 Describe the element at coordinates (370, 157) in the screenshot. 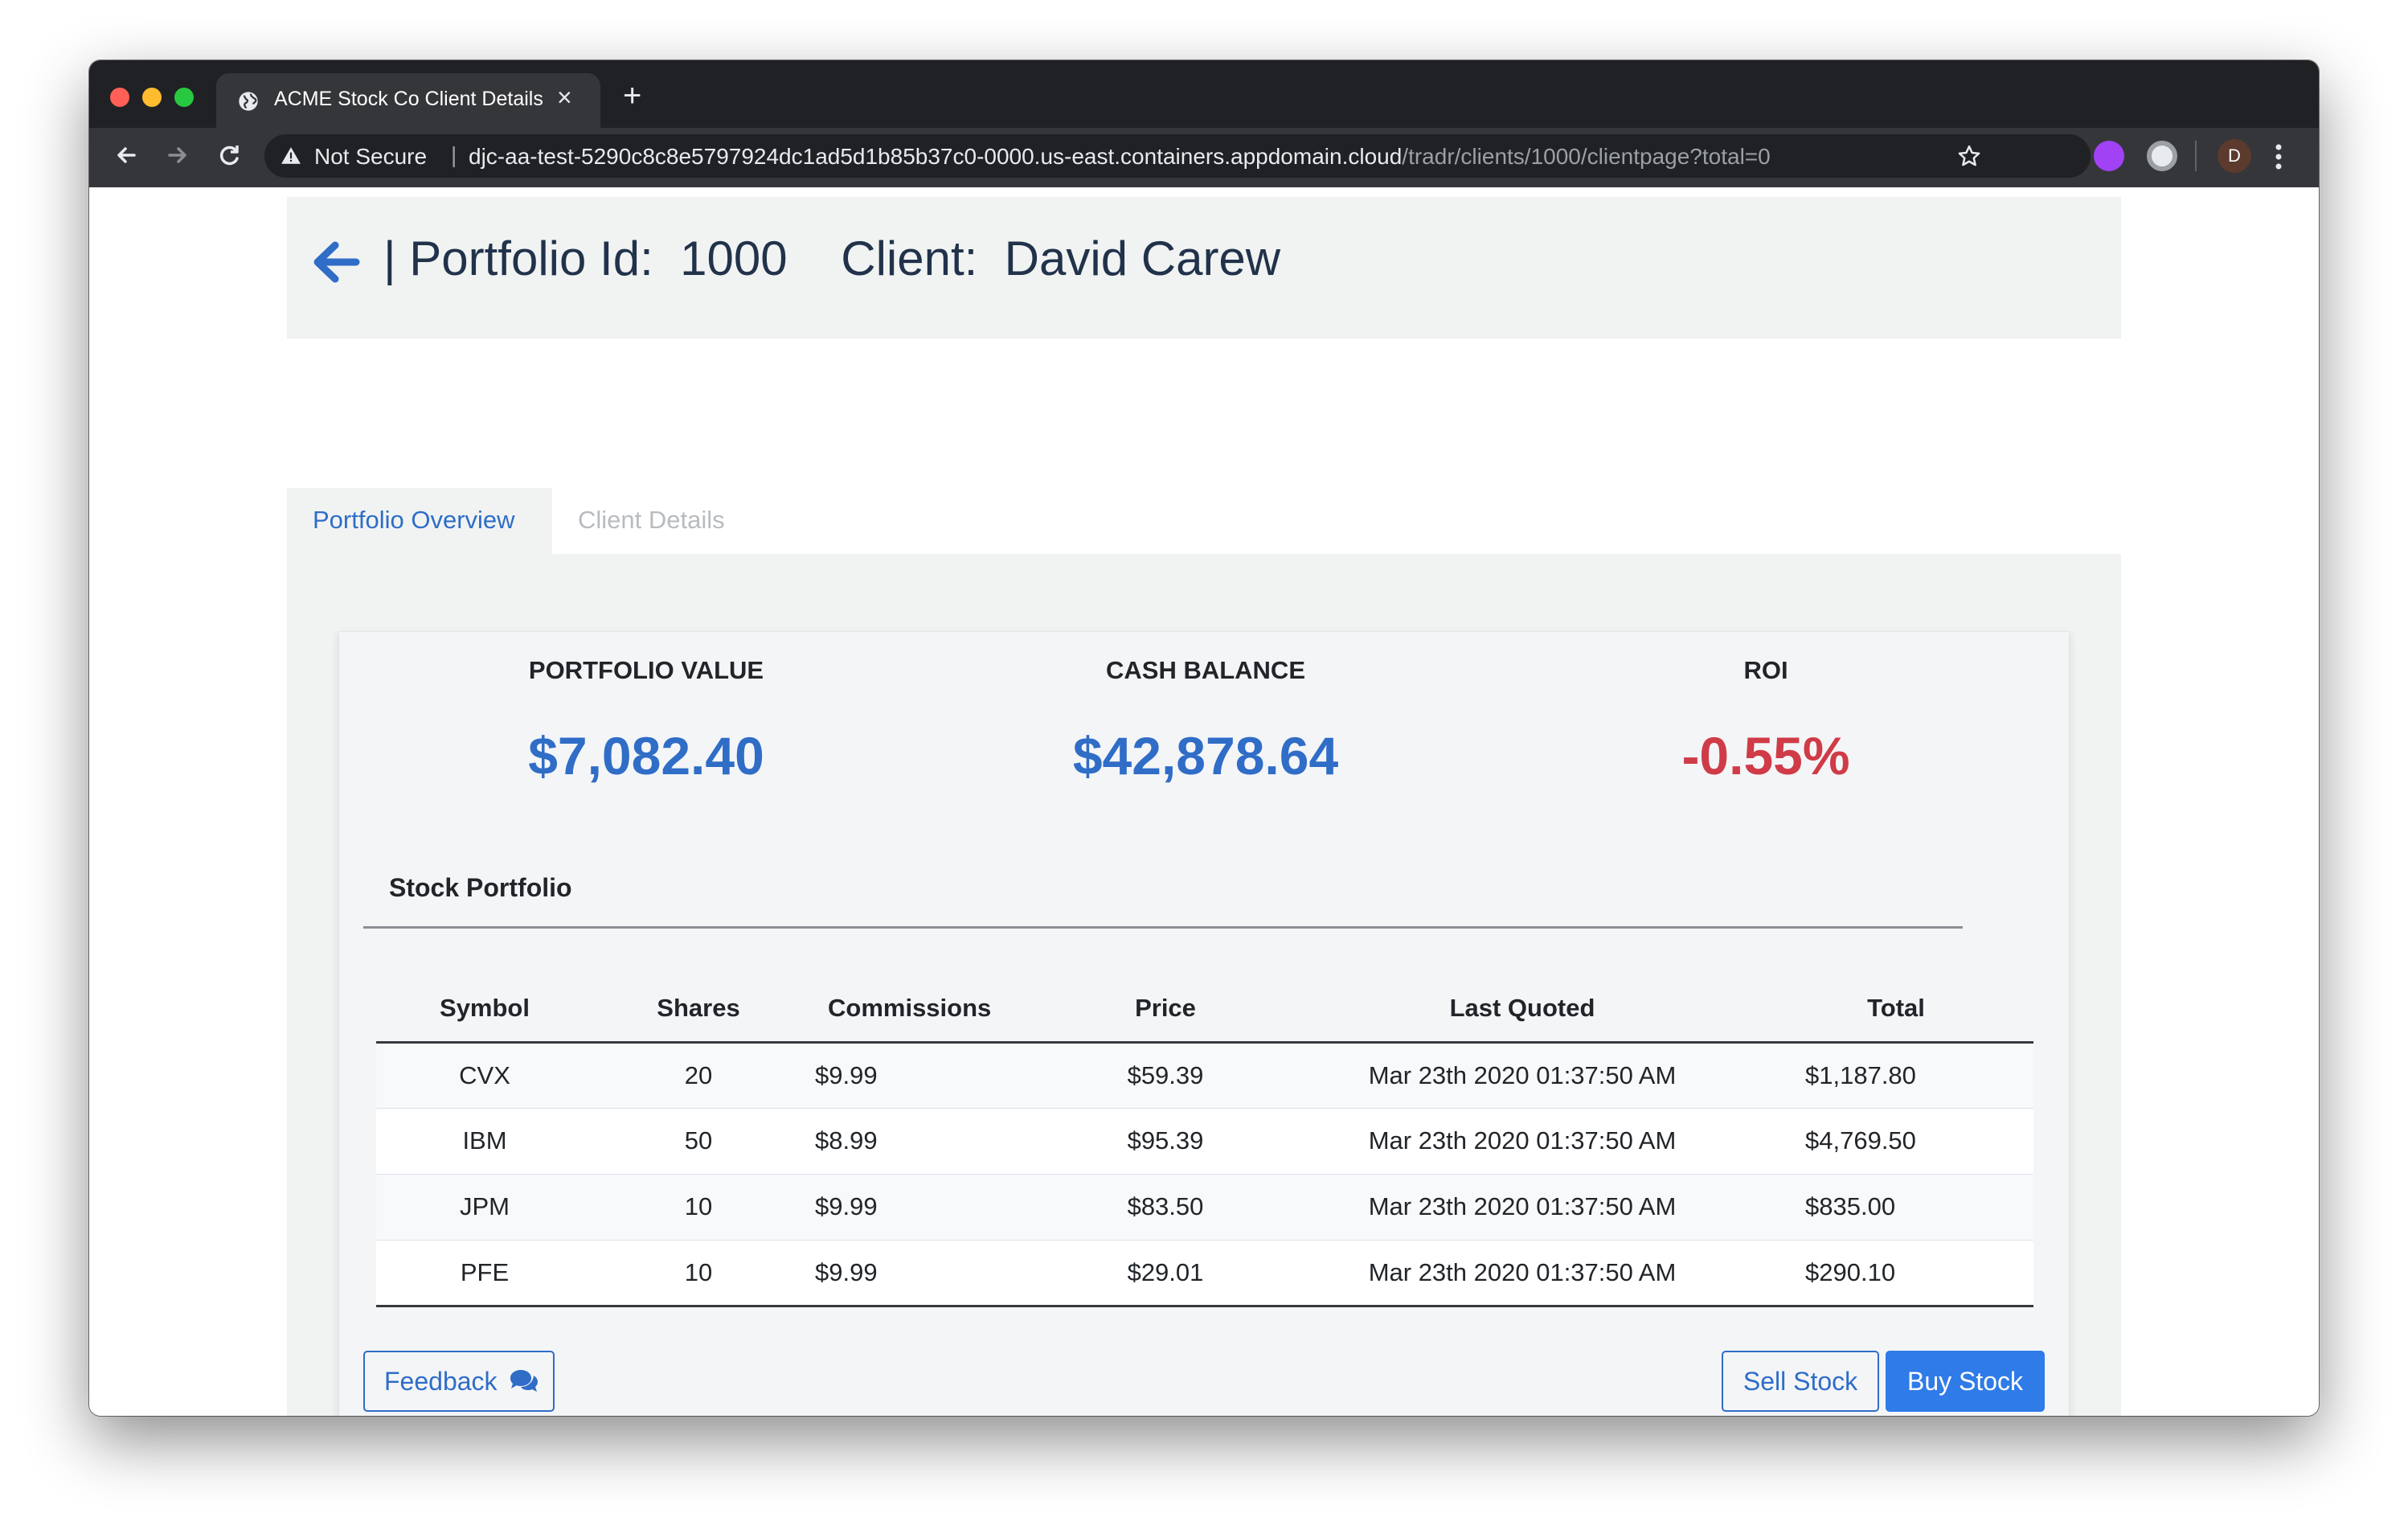

I see `security-status: Not Secure` at that location.